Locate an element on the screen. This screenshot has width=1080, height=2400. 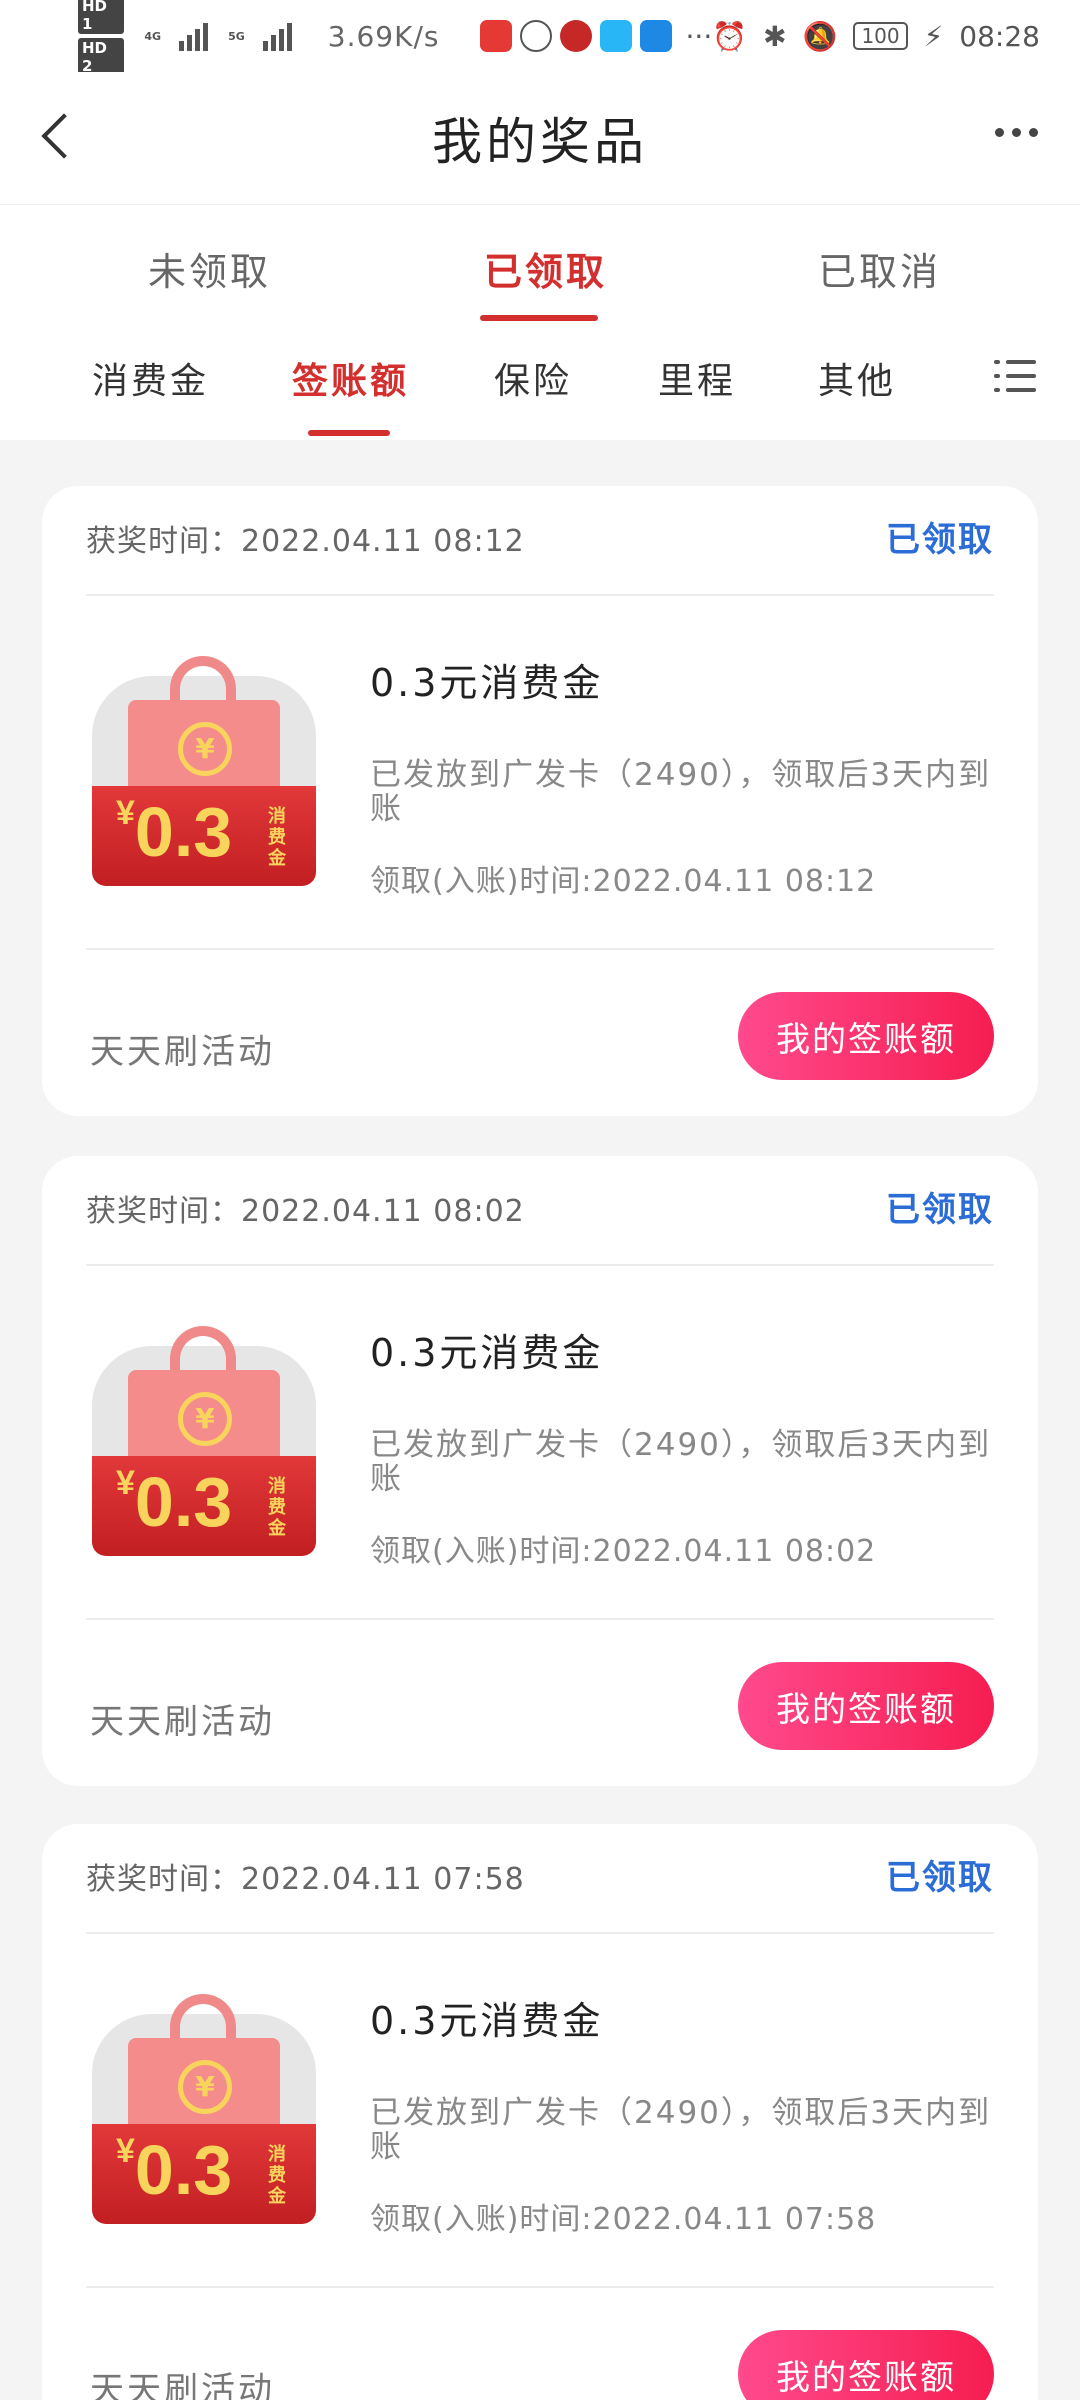
bank-app-icon is located at coordinates (575, 36).